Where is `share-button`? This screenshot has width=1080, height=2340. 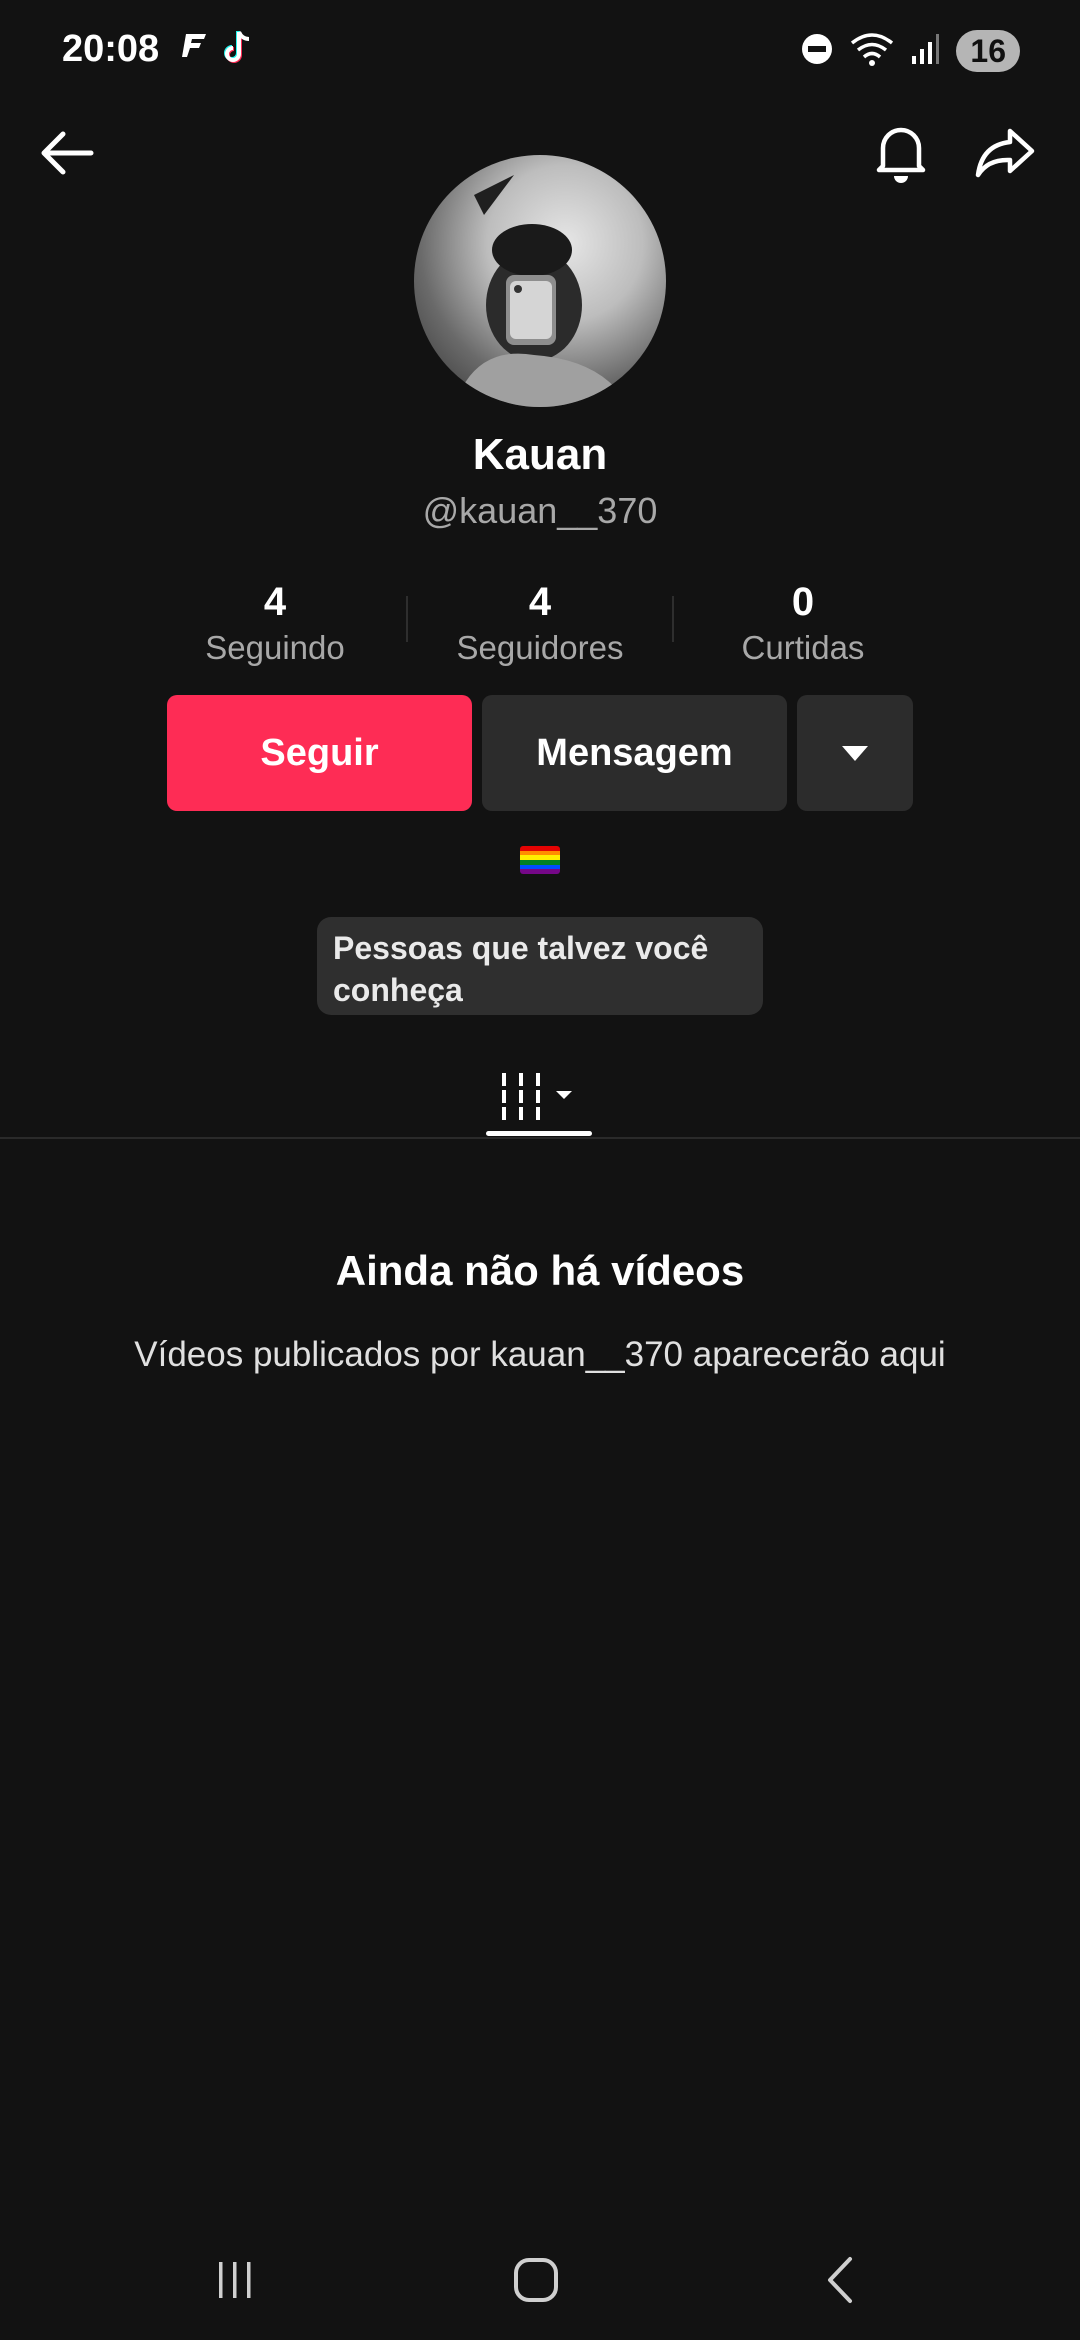
share-button is located at coordinates (1005, 153).